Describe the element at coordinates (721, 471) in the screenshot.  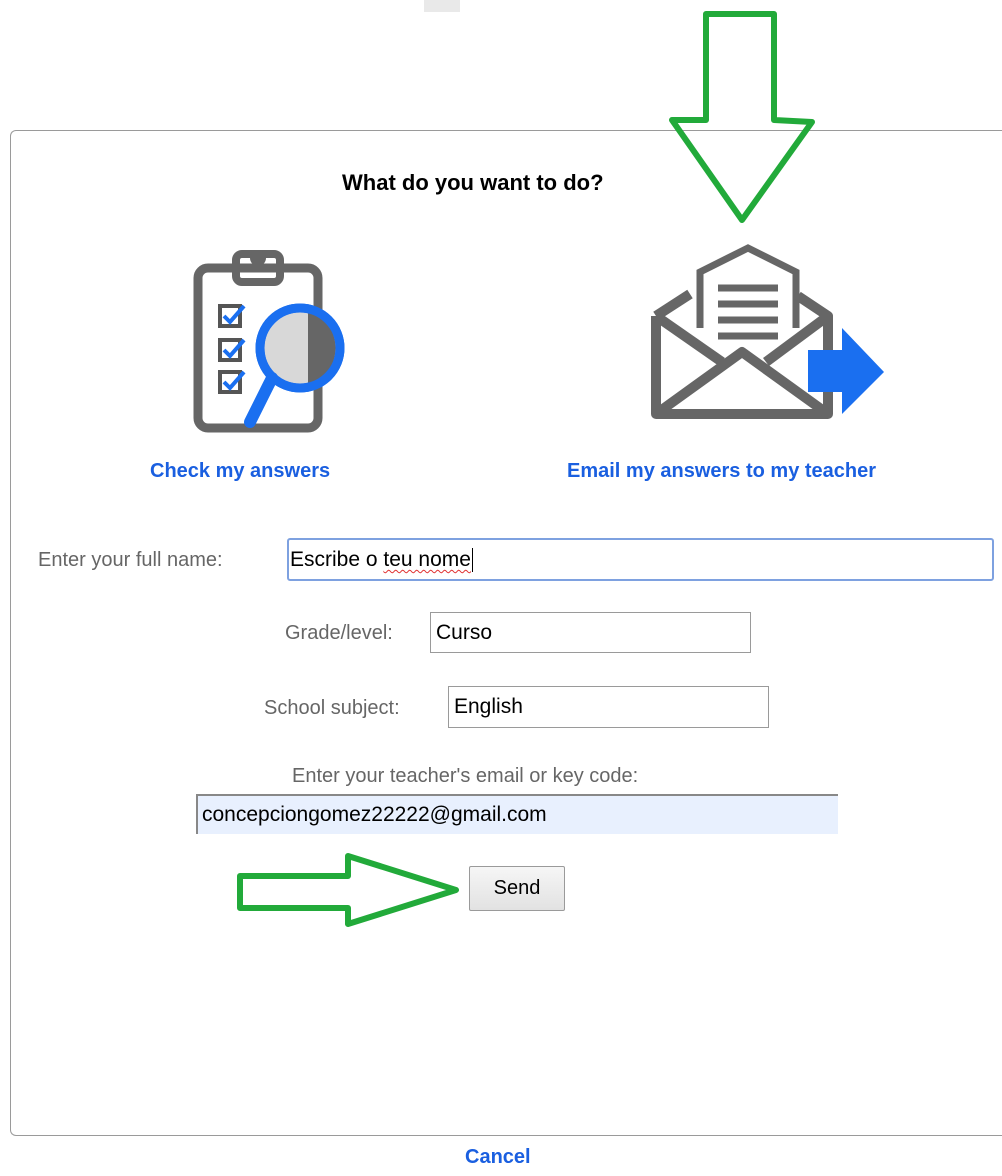
I see `email-answers-link: Email my answers to my teacher` at that location.